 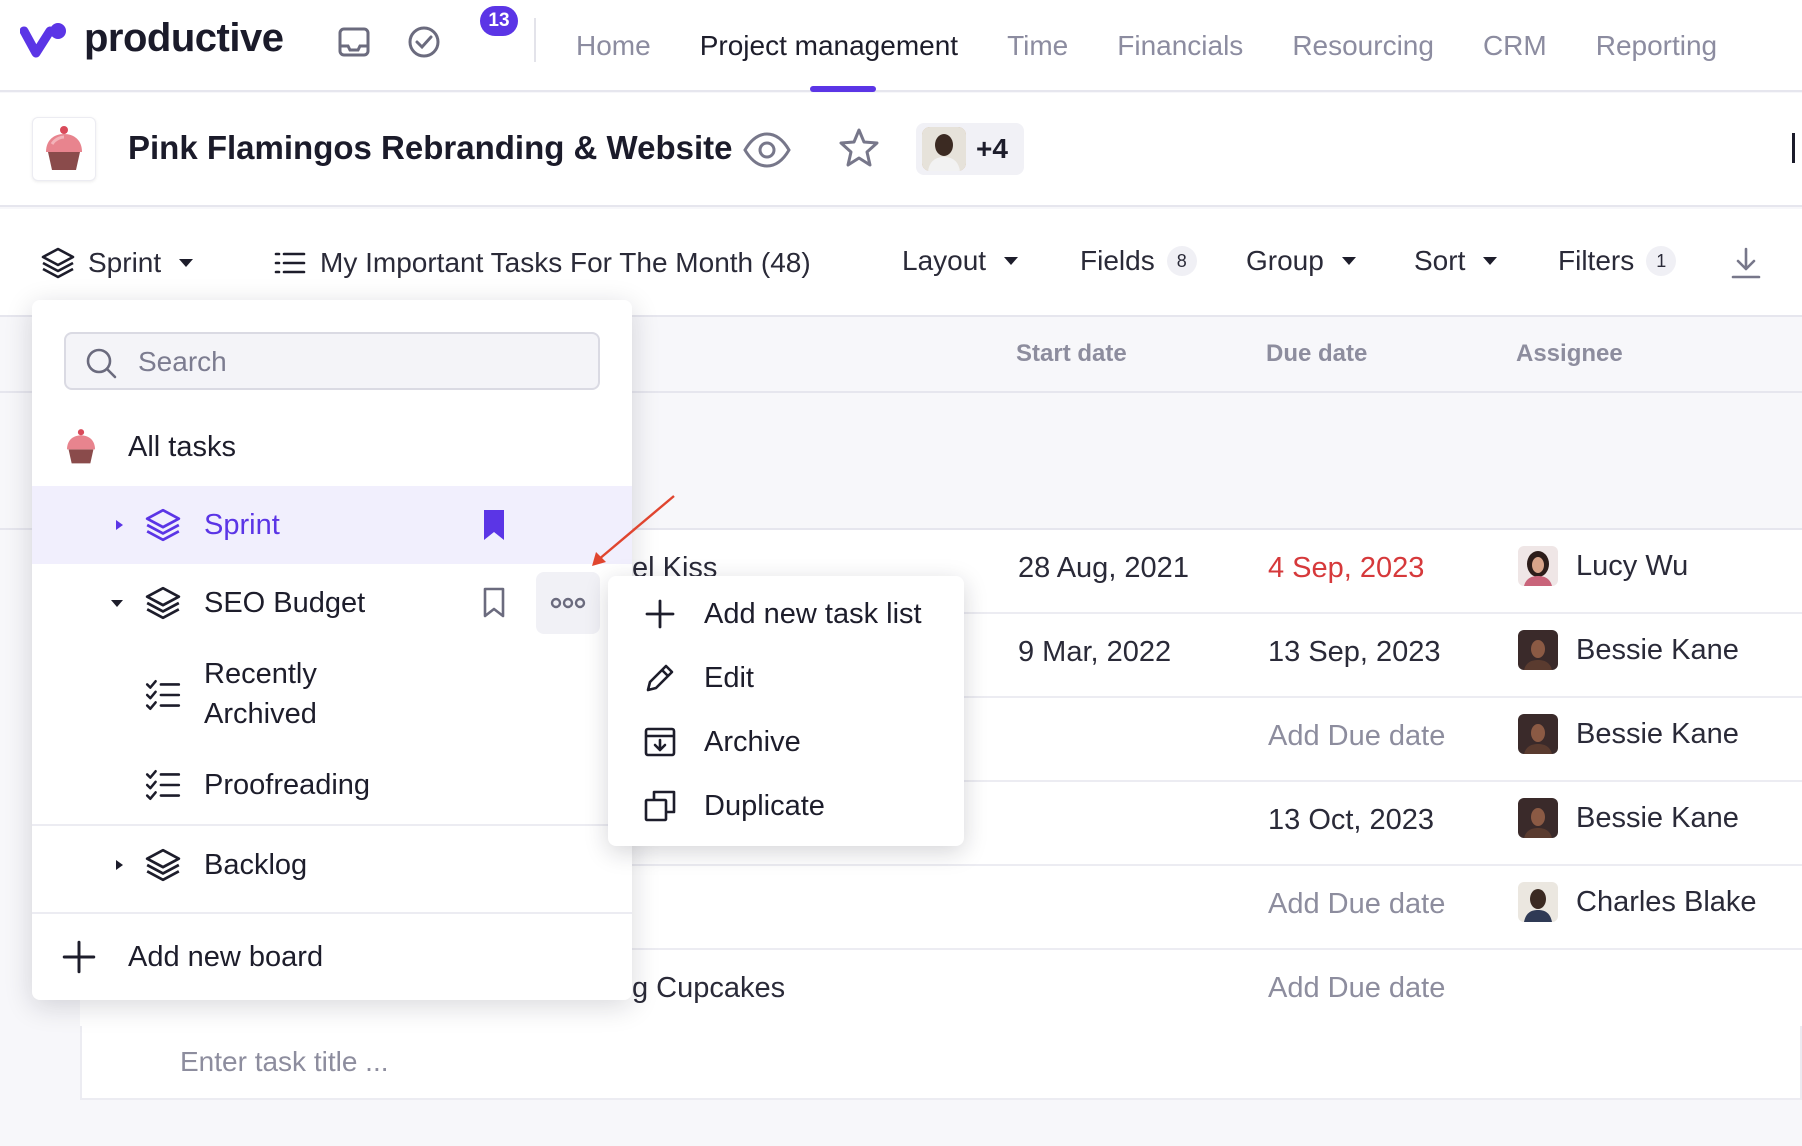 What do you see at coordinates (813, 613) in the screenshot?
I see `menu-item-label: Add new task list` at bounding box center [813, 613].